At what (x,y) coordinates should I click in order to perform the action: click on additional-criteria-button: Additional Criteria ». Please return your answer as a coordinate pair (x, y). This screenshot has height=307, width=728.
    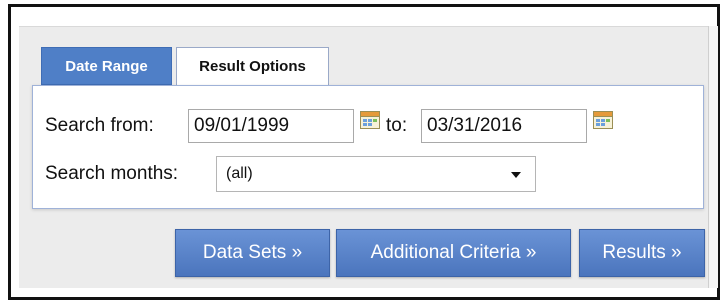
    Looking at the image, I should click on (453, 253).